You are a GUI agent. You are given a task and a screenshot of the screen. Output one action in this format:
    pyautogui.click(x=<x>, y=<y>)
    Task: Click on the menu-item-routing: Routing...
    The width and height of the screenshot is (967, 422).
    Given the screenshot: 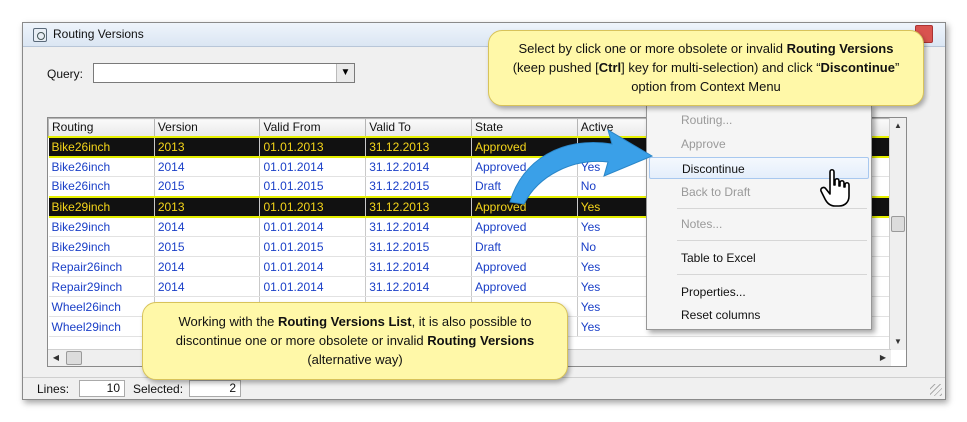 What is the action you would take?
    pyautogui.click(x=707, y=120)
    